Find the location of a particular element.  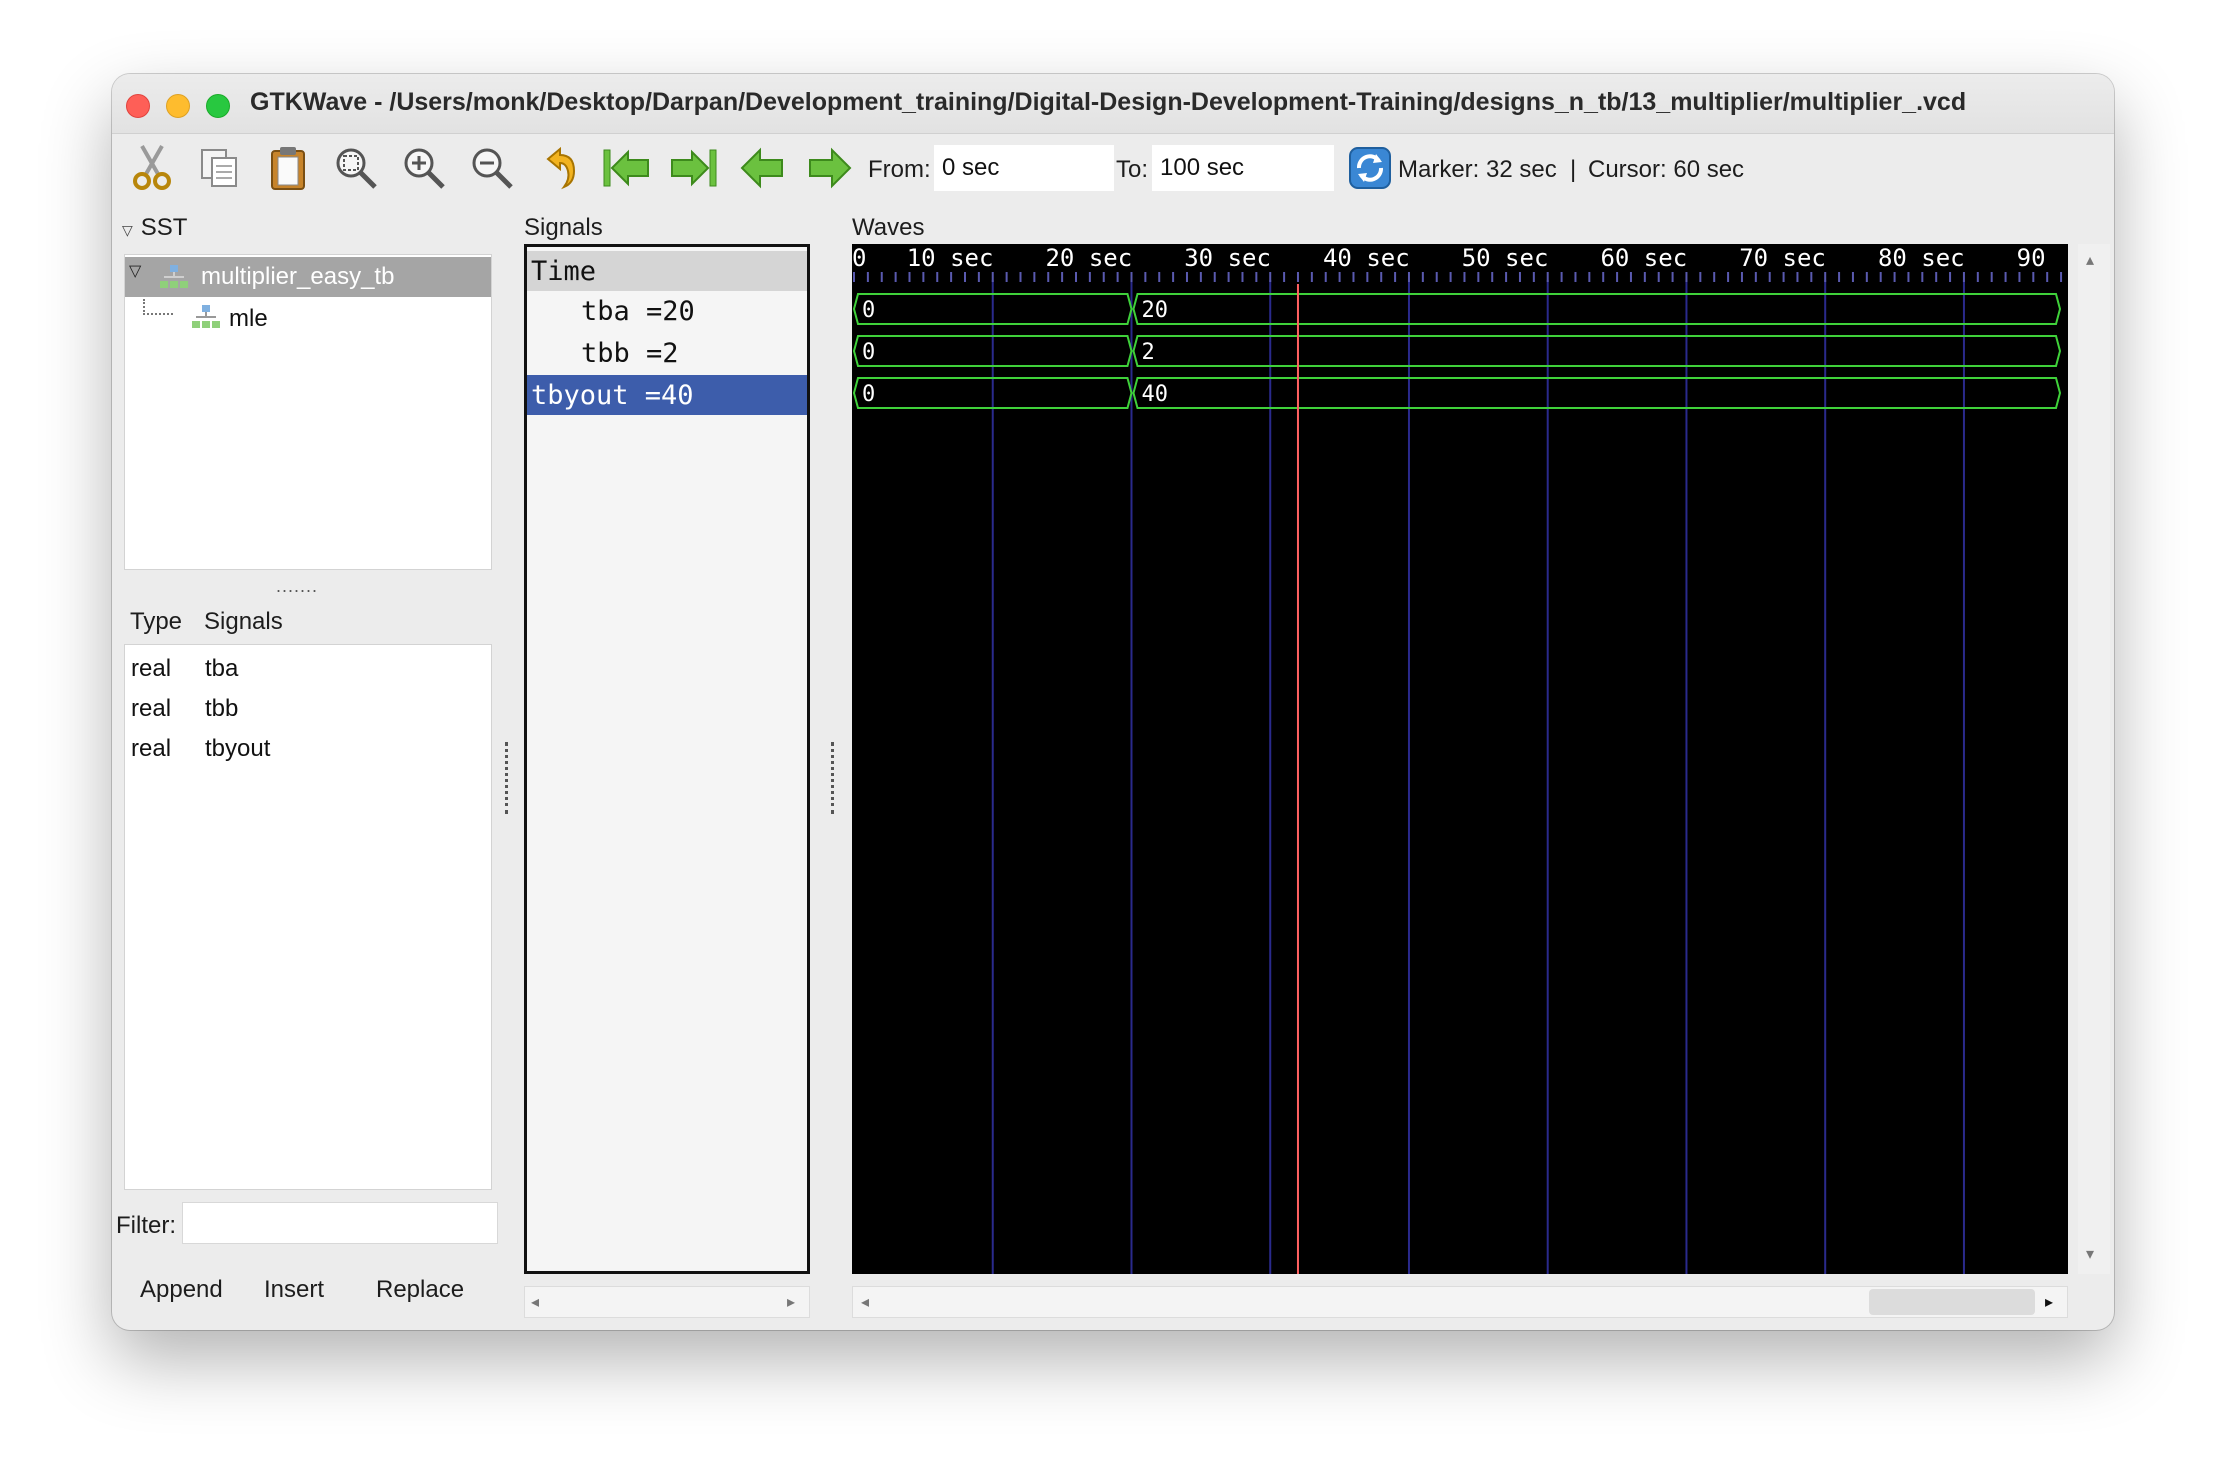

from-label: From: is located at coordinates (899, 169).